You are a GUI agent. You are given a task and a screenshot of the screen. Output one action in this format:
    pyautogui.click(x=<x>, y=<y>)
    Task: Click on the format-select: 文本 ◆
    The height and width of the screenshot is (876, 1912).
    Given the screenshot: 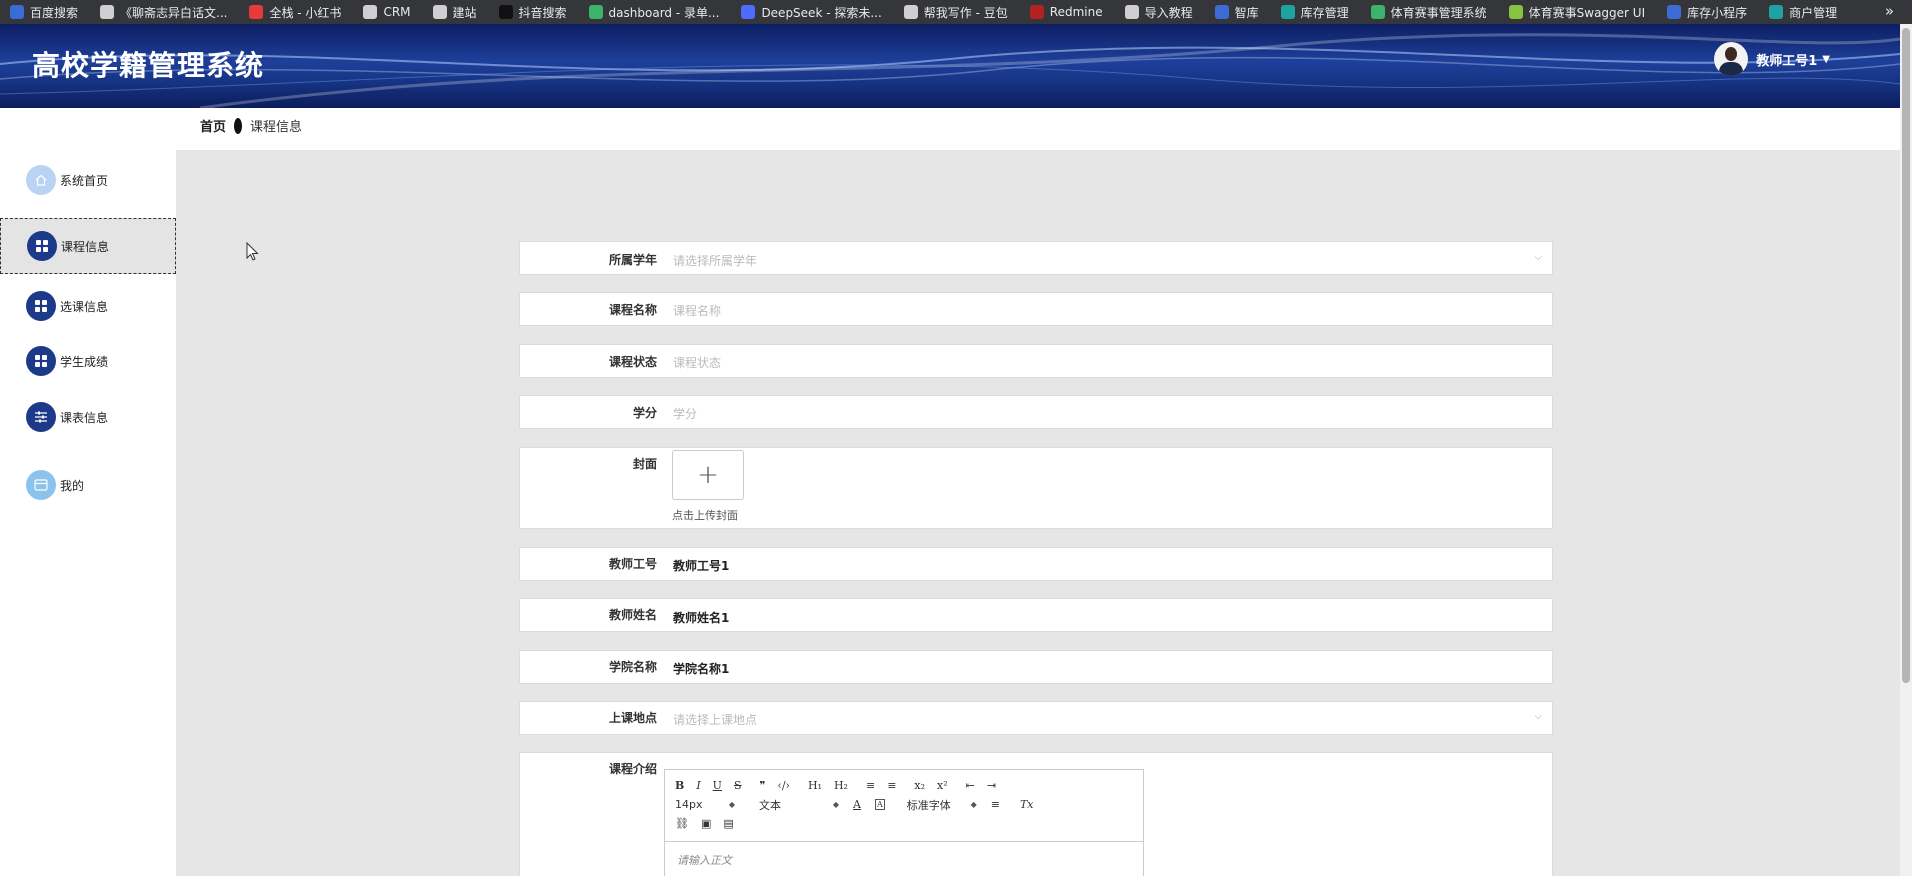 What is the action you would take?
    pyautogui.click(x=799, y=805)
    